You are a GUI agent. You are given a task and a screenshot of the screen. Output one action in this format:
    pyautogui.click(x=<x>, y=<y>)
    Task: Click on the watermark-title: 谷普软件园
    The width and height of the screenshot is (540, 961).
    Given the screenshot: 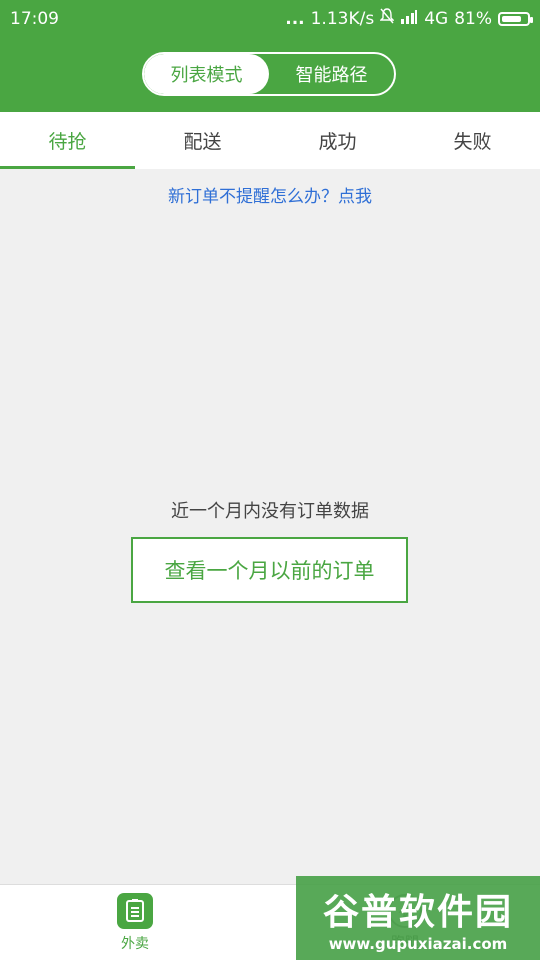 What is the action you would take?
    pyautogui.click(x=417, y=912)
    